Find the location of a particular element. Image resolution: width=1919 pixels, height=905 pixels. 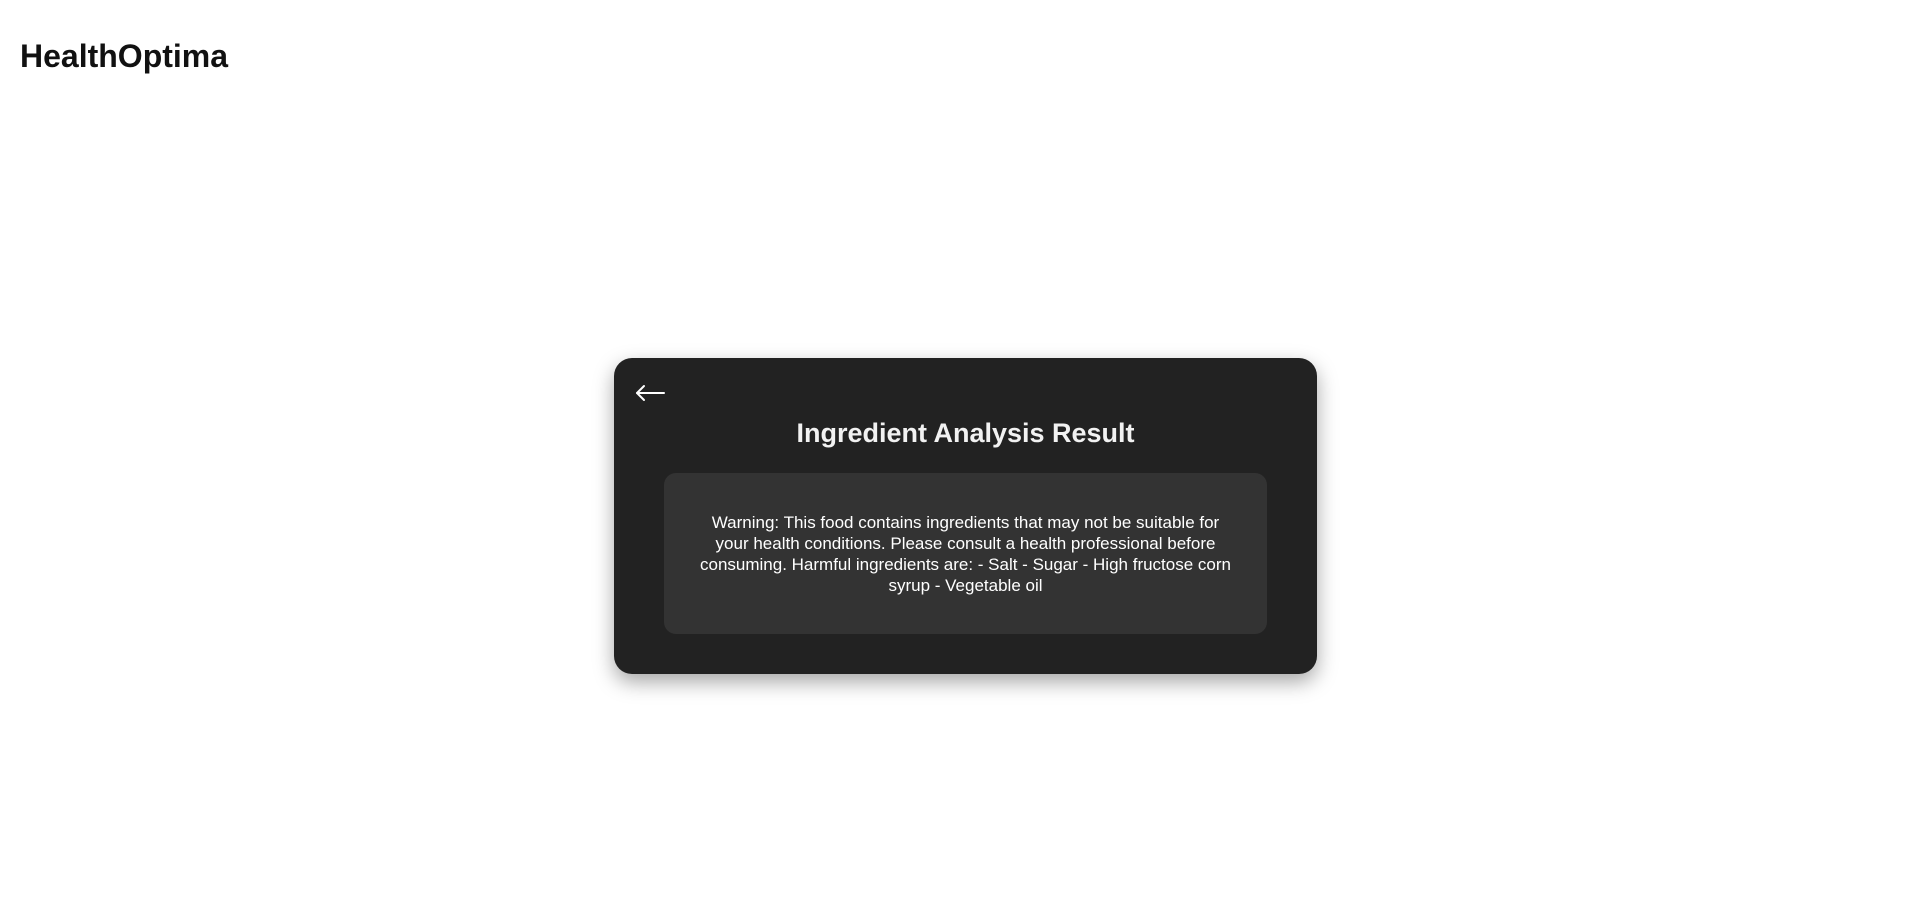

arrow-left-icon is located at coordinates (650, 394).